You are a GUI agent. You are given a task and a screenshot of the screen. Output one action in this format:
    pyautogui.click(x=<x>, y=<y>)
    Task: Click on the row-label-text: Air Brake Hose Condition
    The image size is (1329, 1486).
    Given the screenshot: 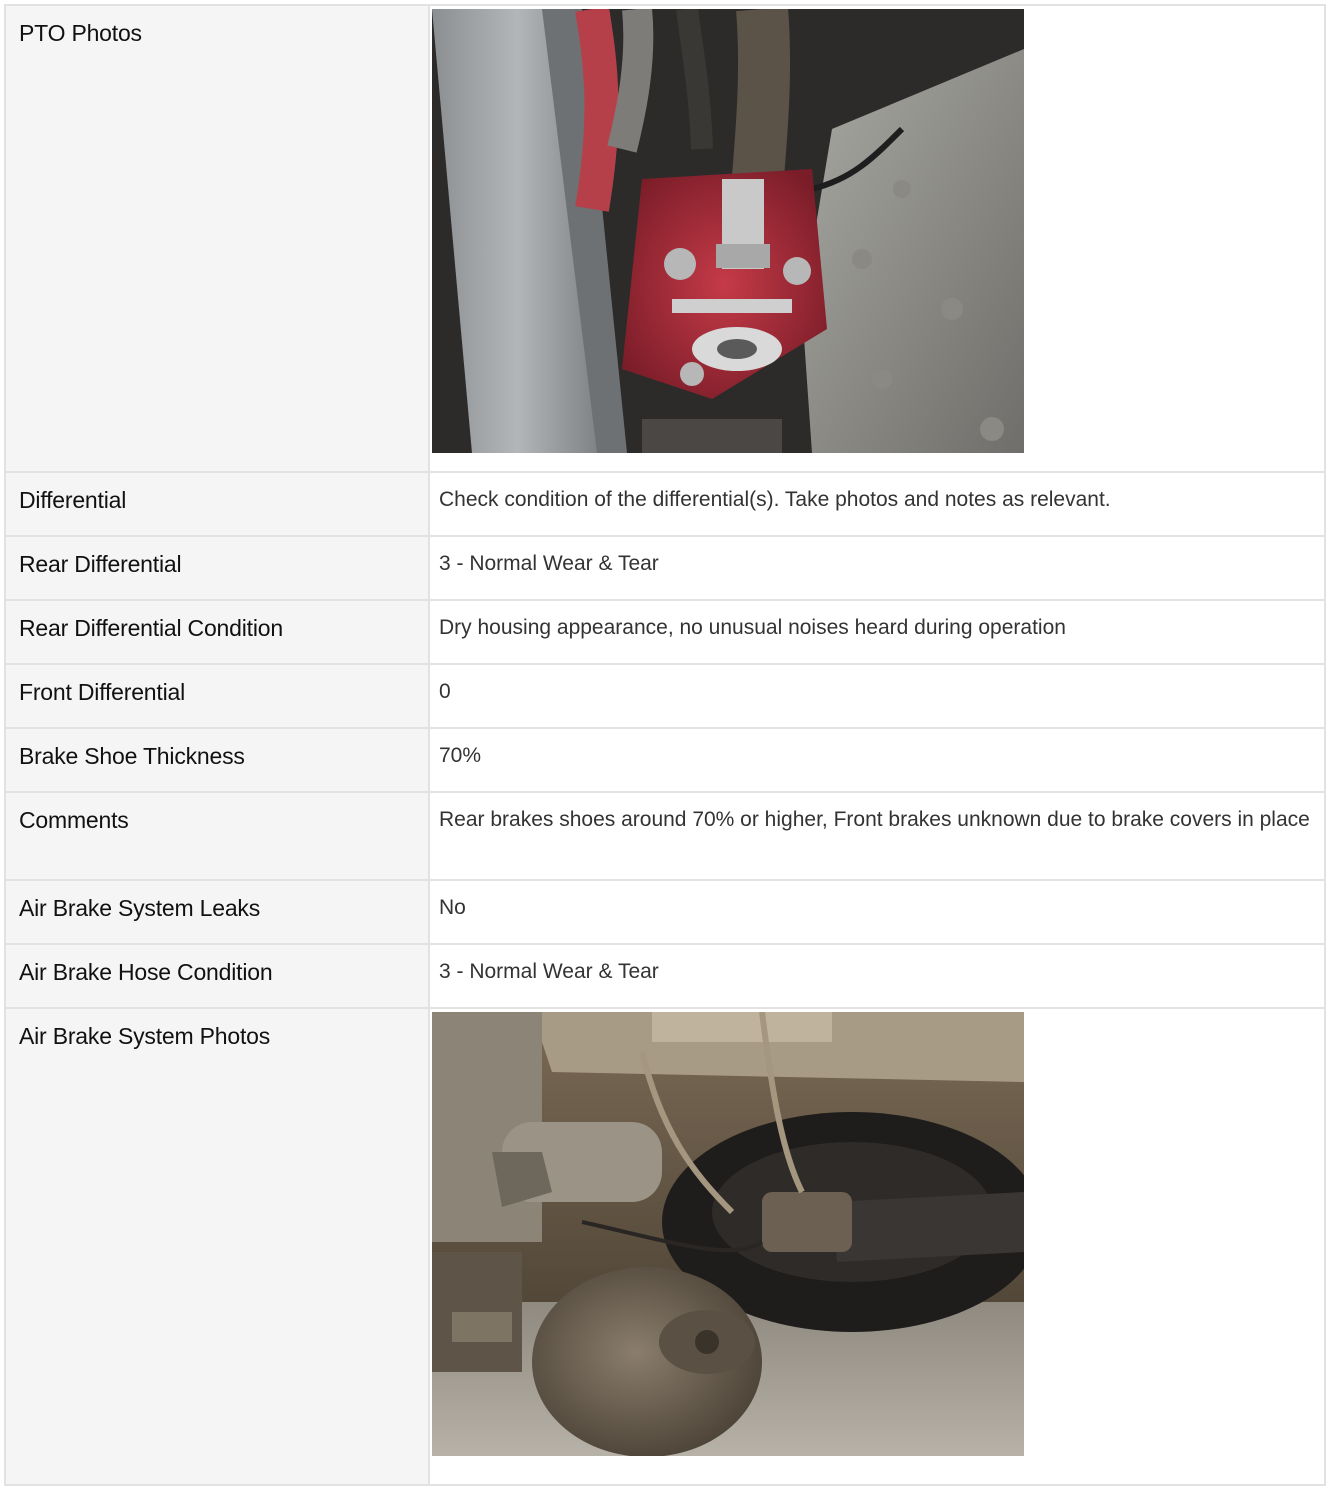 What is the action you would take?
    pyautogui.click(x=146, y=972)
    